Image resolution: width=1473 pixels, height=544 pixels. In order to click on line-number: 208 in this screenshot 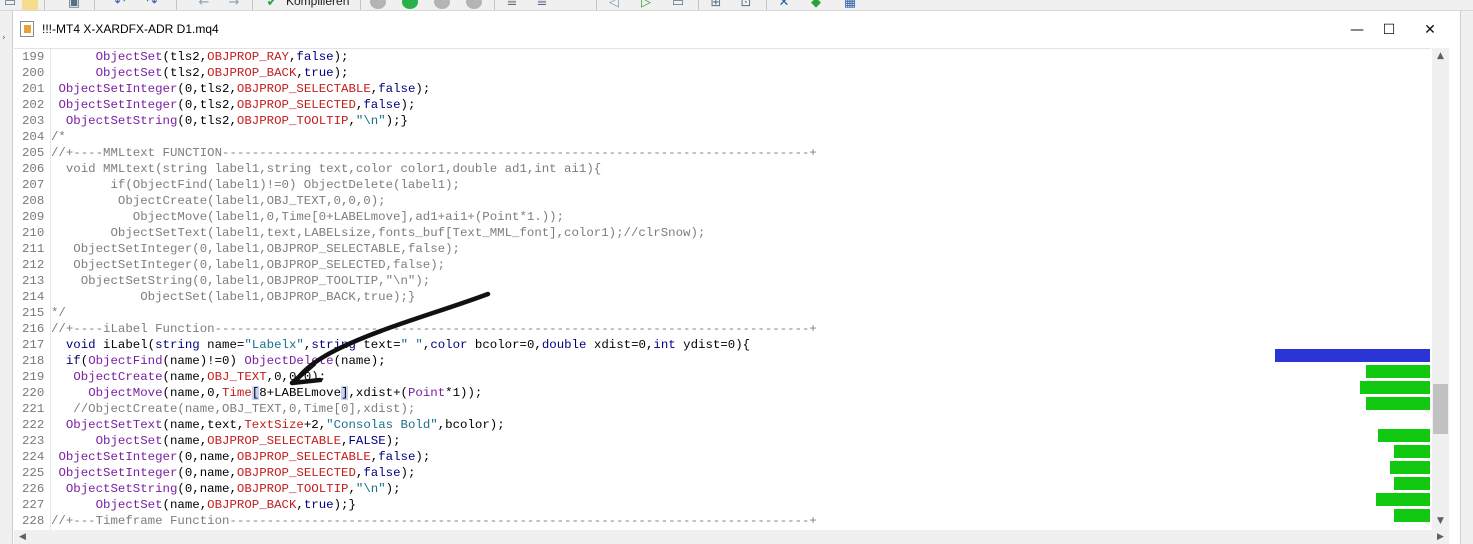, I will do `click(33, 201)`.